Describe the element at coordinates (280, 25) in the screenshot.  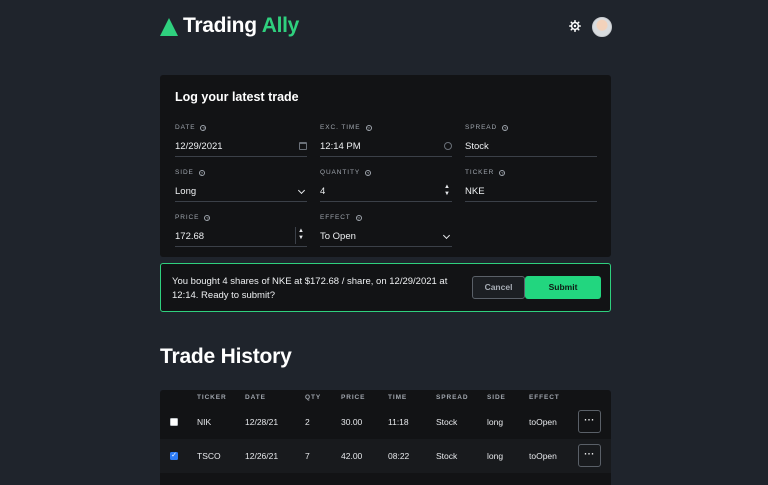
I see `brand-accent: Ally` at that location.